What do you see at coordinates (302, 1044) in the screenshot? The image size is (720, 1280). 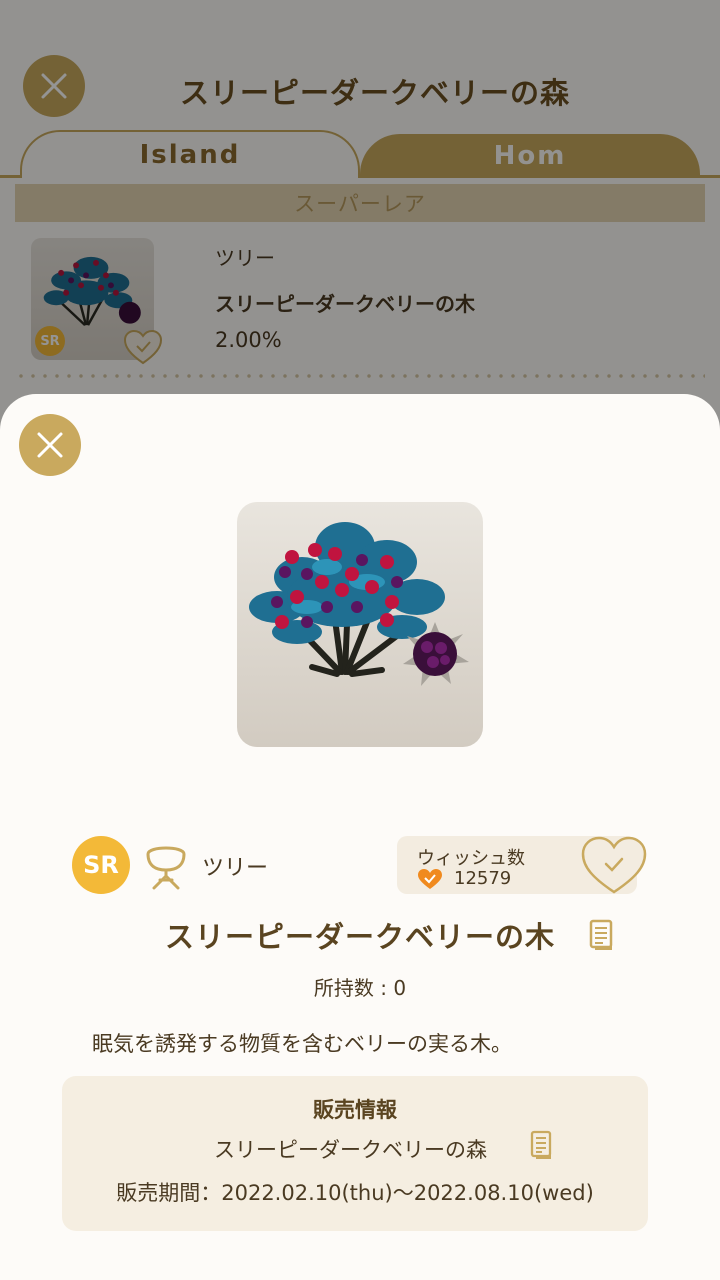 I see `item-description: 眠気を誘発する物質を含むベリーの実る木。` at bounding box center [302, 1044].